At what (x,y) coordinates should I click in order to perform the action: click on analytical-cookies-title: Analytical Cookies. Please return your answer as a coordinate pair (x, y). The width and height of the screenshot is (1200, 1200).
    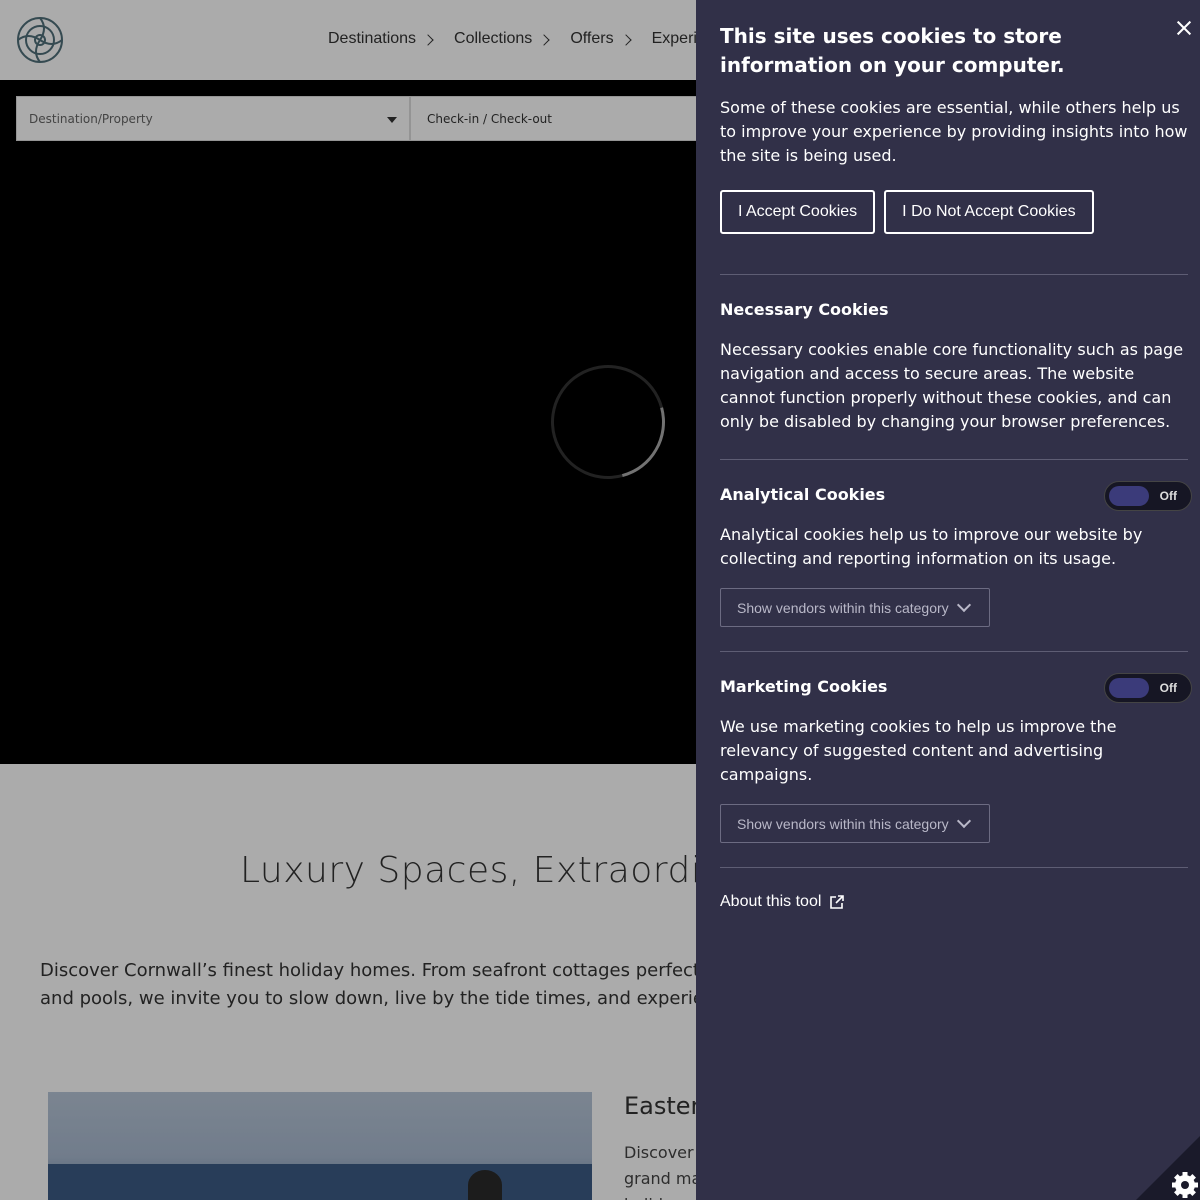
    Looking at the image, I should click on (803, 494).